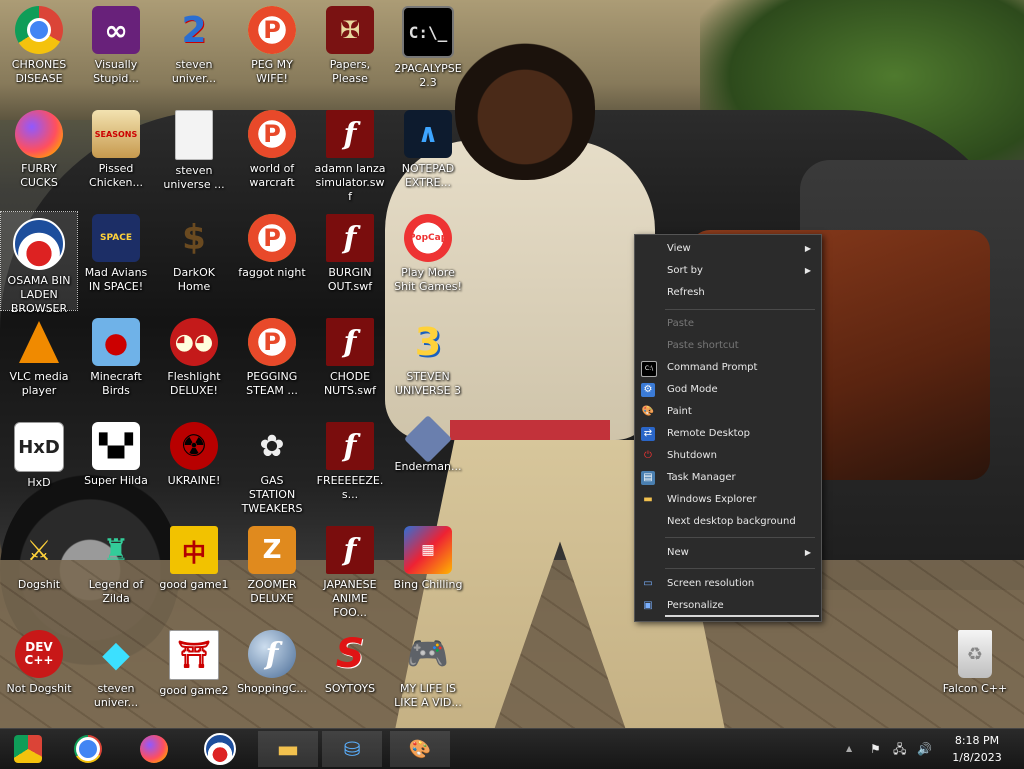 The height and width of the screenshot is (769, 1024). What do you see at coordinates (39, 466) in the screenshot?
I see `desktop-icon-hxd: HxD HxD` at bounding box center [39, 466].